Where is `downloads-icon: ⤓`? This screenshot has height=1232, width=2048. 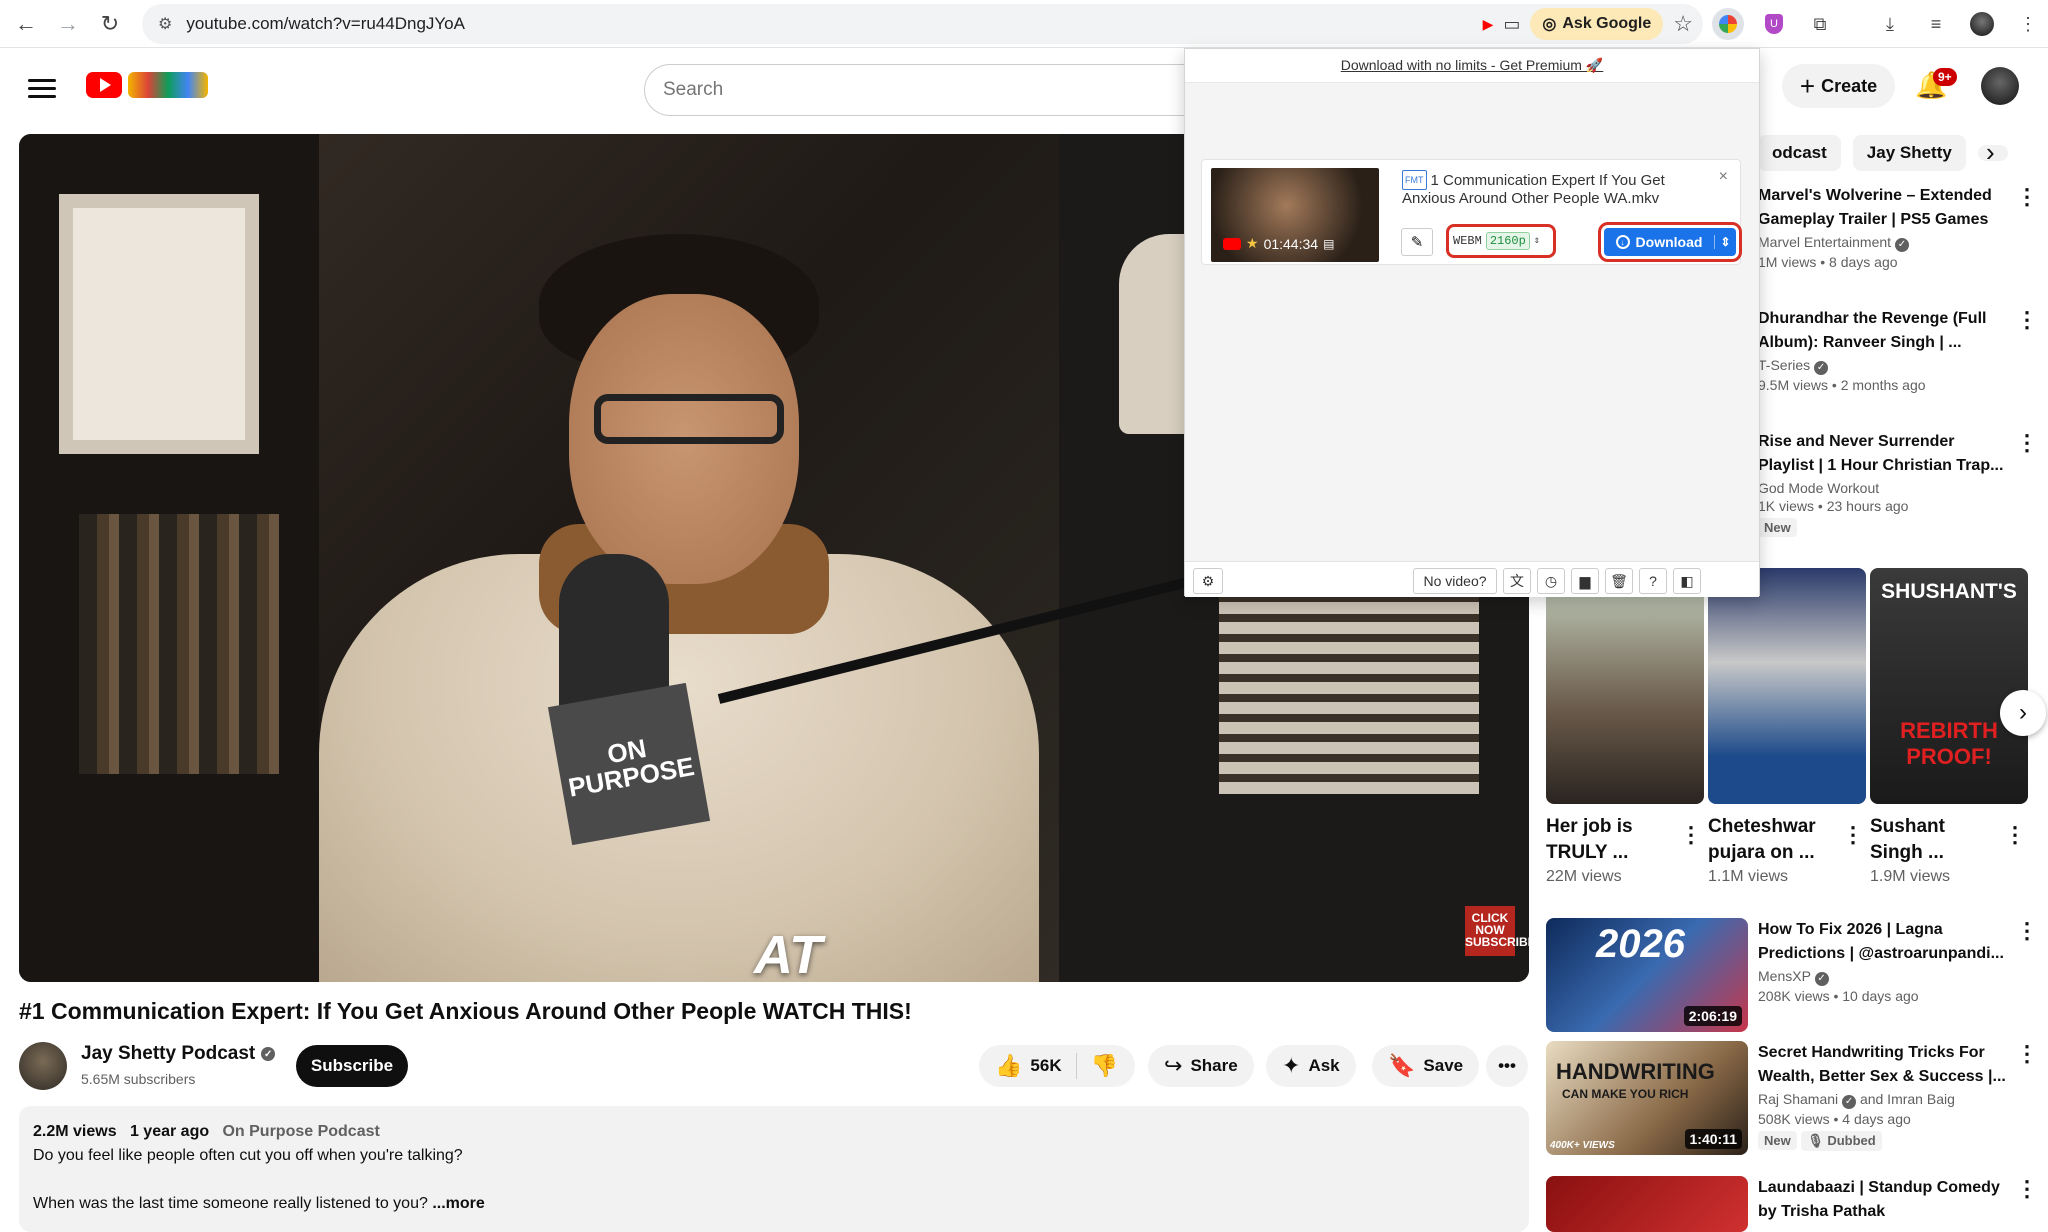 downloads-icon: ⤓ is located at coordinates (1890, 24).